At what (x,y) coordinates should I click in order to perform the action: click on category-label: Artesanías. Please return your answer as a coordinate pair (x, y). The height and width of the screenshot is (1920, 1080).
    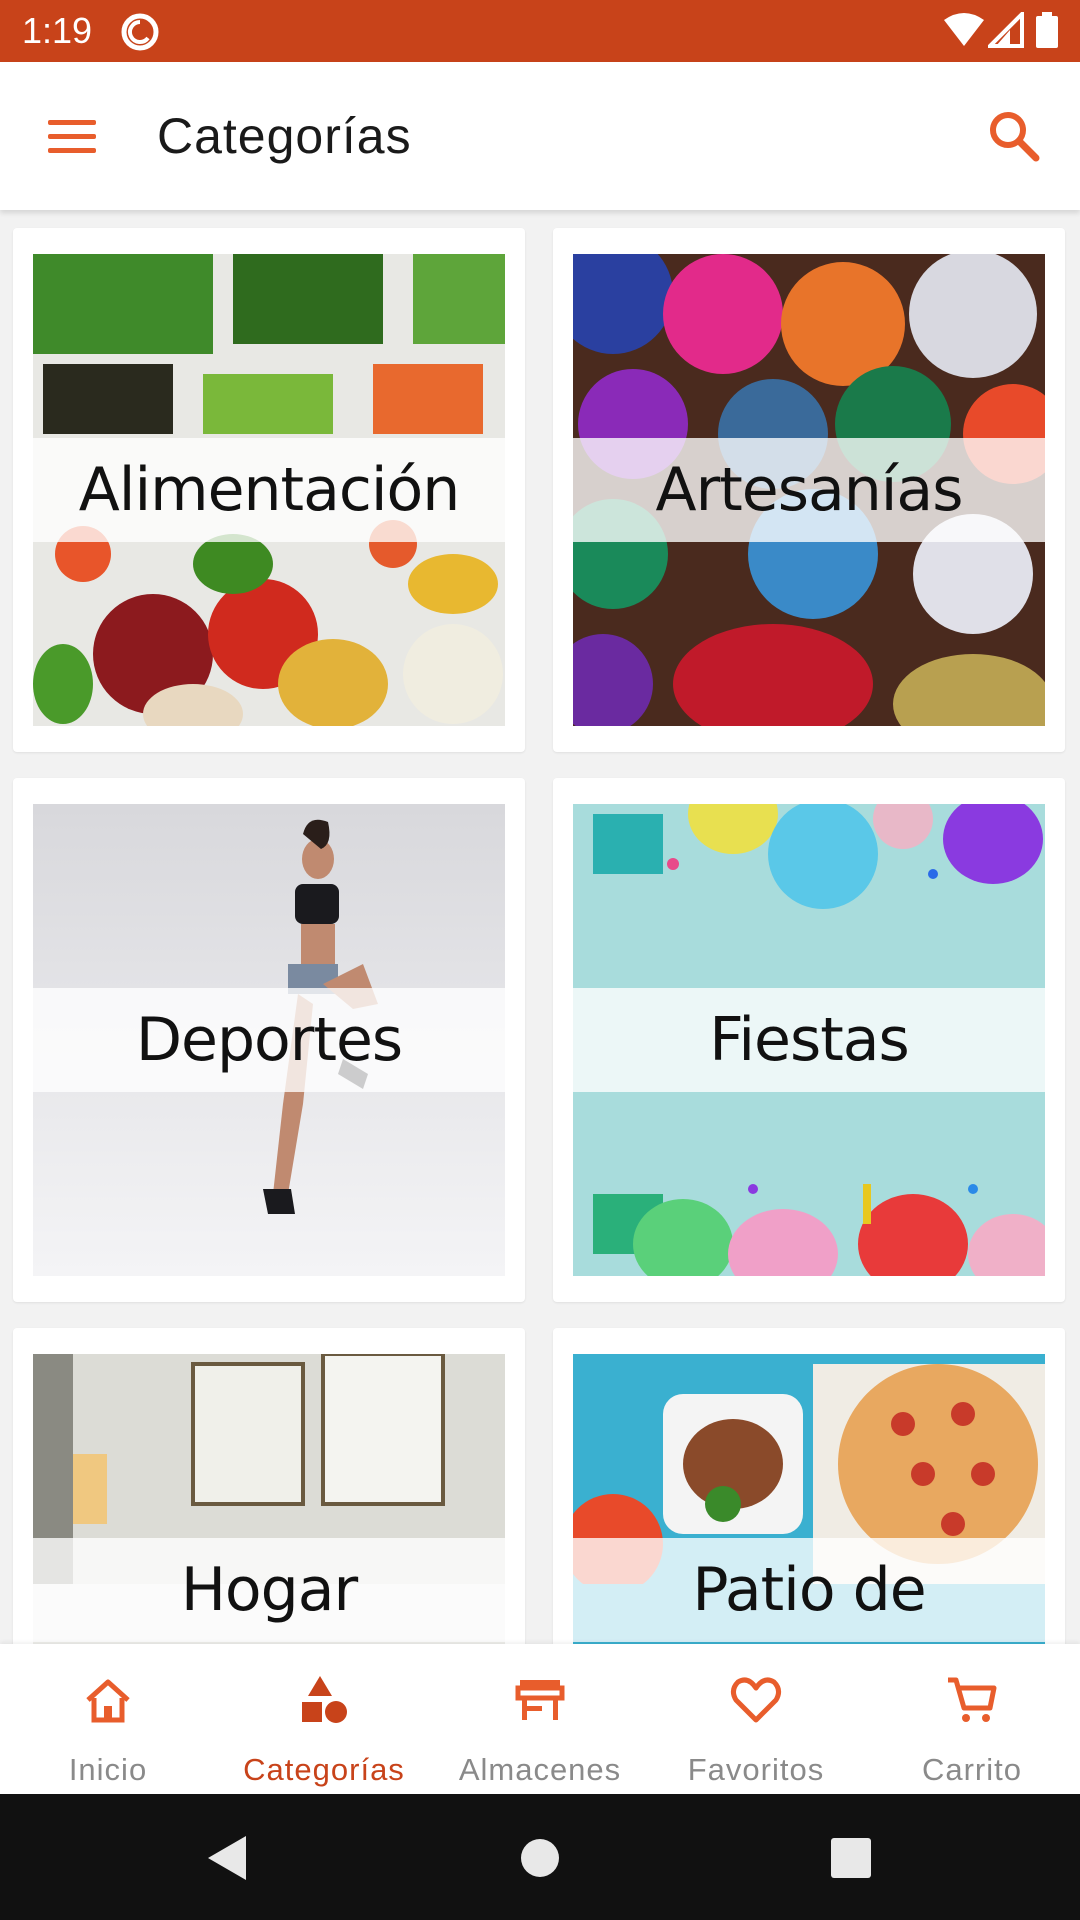
    Looking at the image, I should click on (809, 490).